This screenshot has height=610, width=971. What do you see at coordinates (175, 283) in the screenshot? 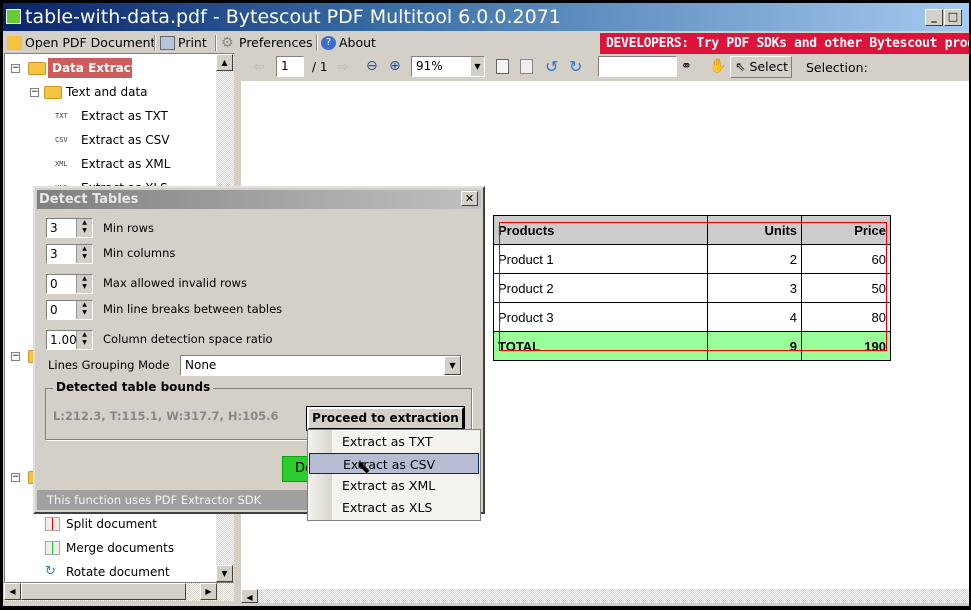
I see `max-invalid-rows-label: Max allowed invalid rows` at bounding box center [175, 283].